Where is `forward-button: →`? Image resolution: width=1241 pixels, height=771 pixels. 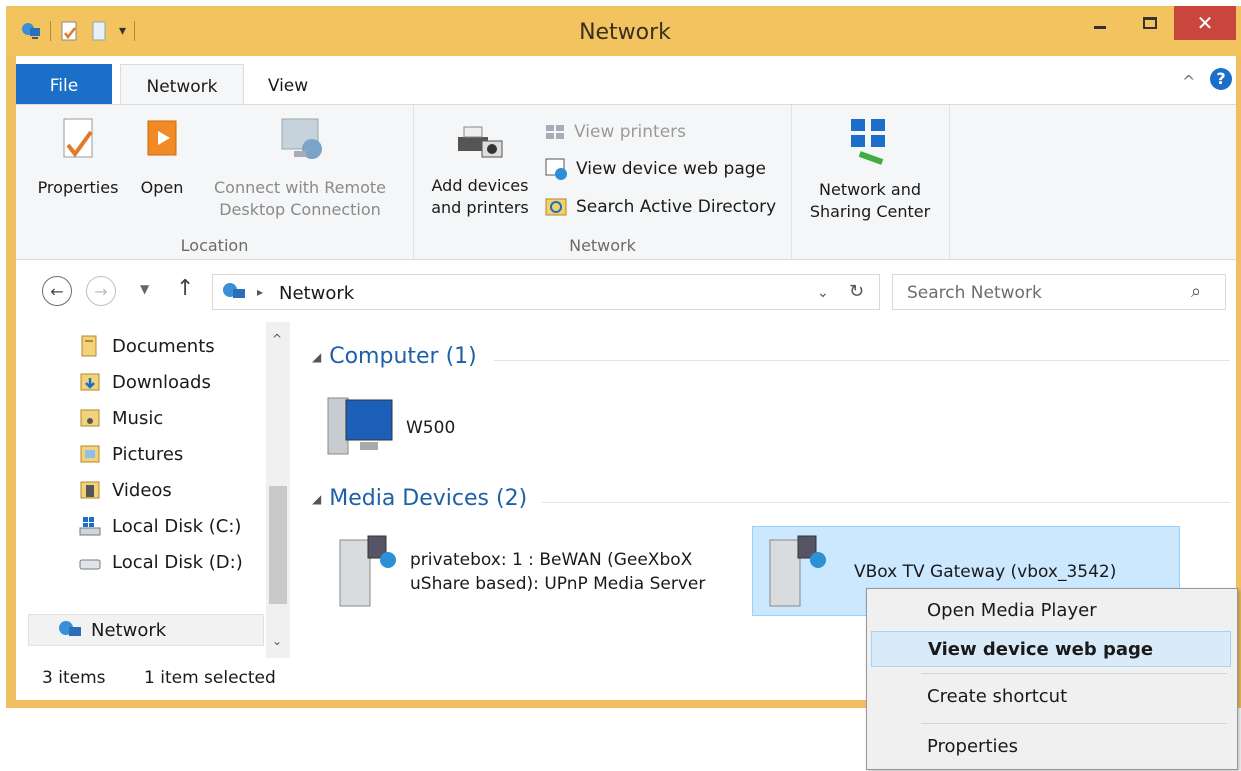 forward-button: → is located at coordinates (101, 291).